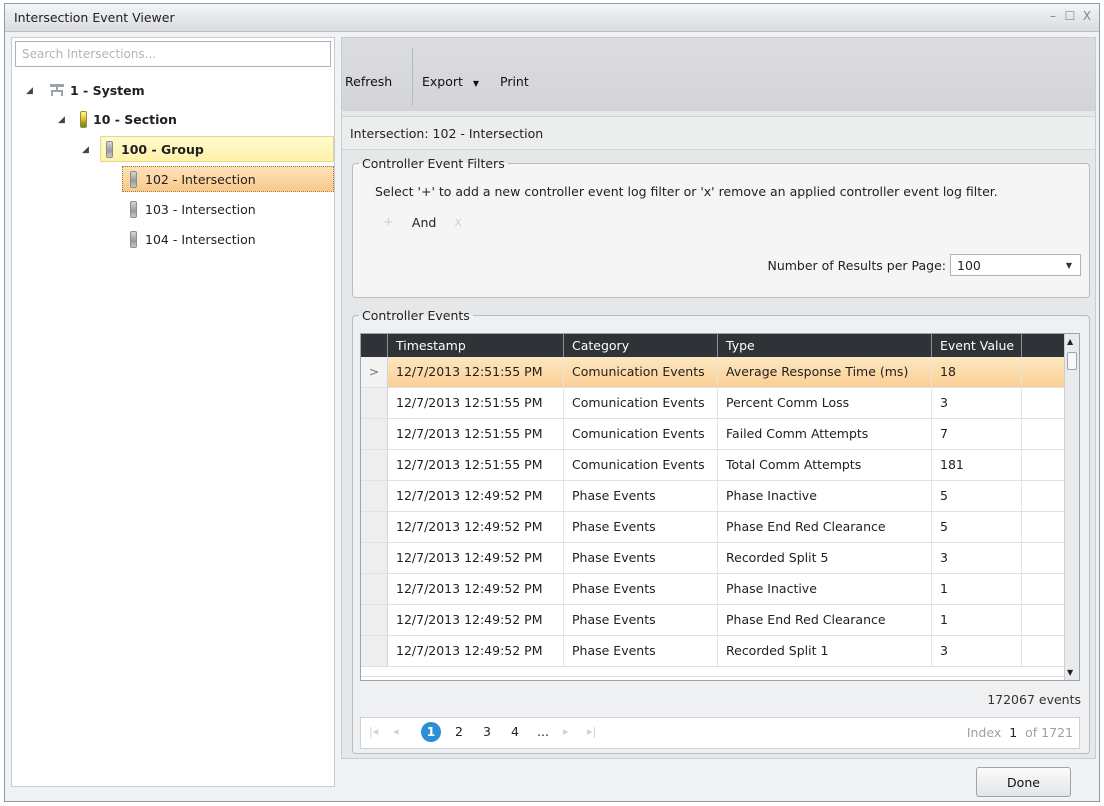 This screenshot has height=806, width=1104. I want to click on cell-type: Percent Comm Loss, so click(825, 403).